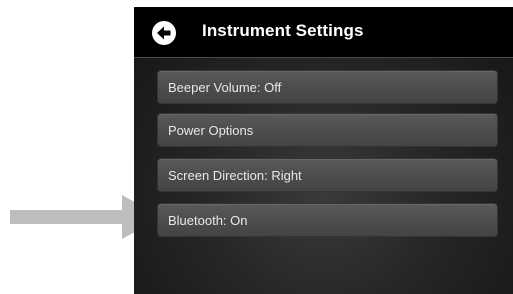 This screenshot has width=513, height=294. Describe the element at coordinates (225, 87) in the screenshot. I see `menu-item-label: Beeper Volume: Off` at that location.